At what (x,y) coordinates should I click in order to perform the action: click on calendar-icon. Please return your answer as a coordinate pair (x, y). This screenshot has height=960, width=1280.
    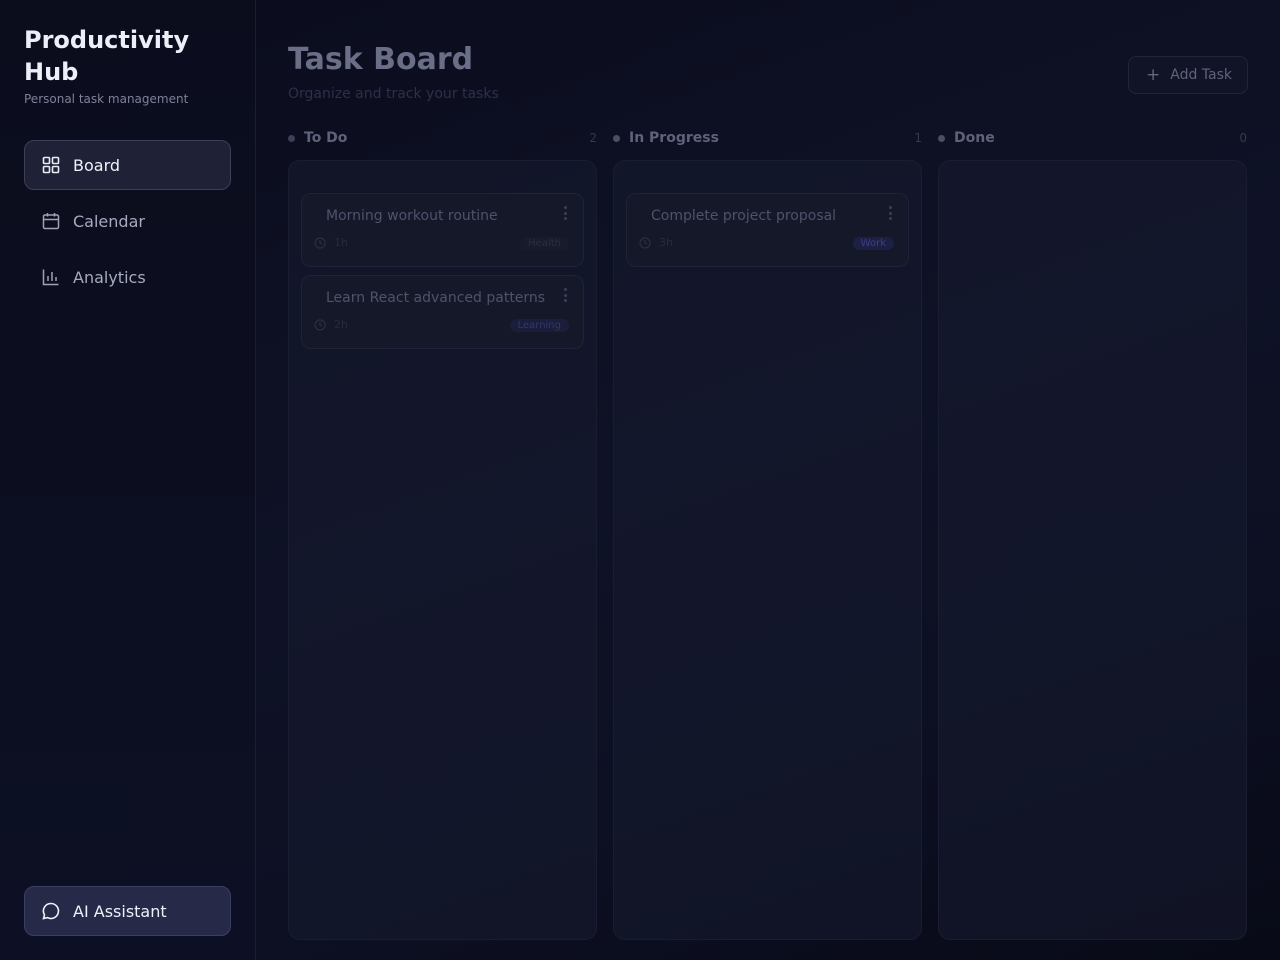
    Looking at the image, I should click on (51, 221).